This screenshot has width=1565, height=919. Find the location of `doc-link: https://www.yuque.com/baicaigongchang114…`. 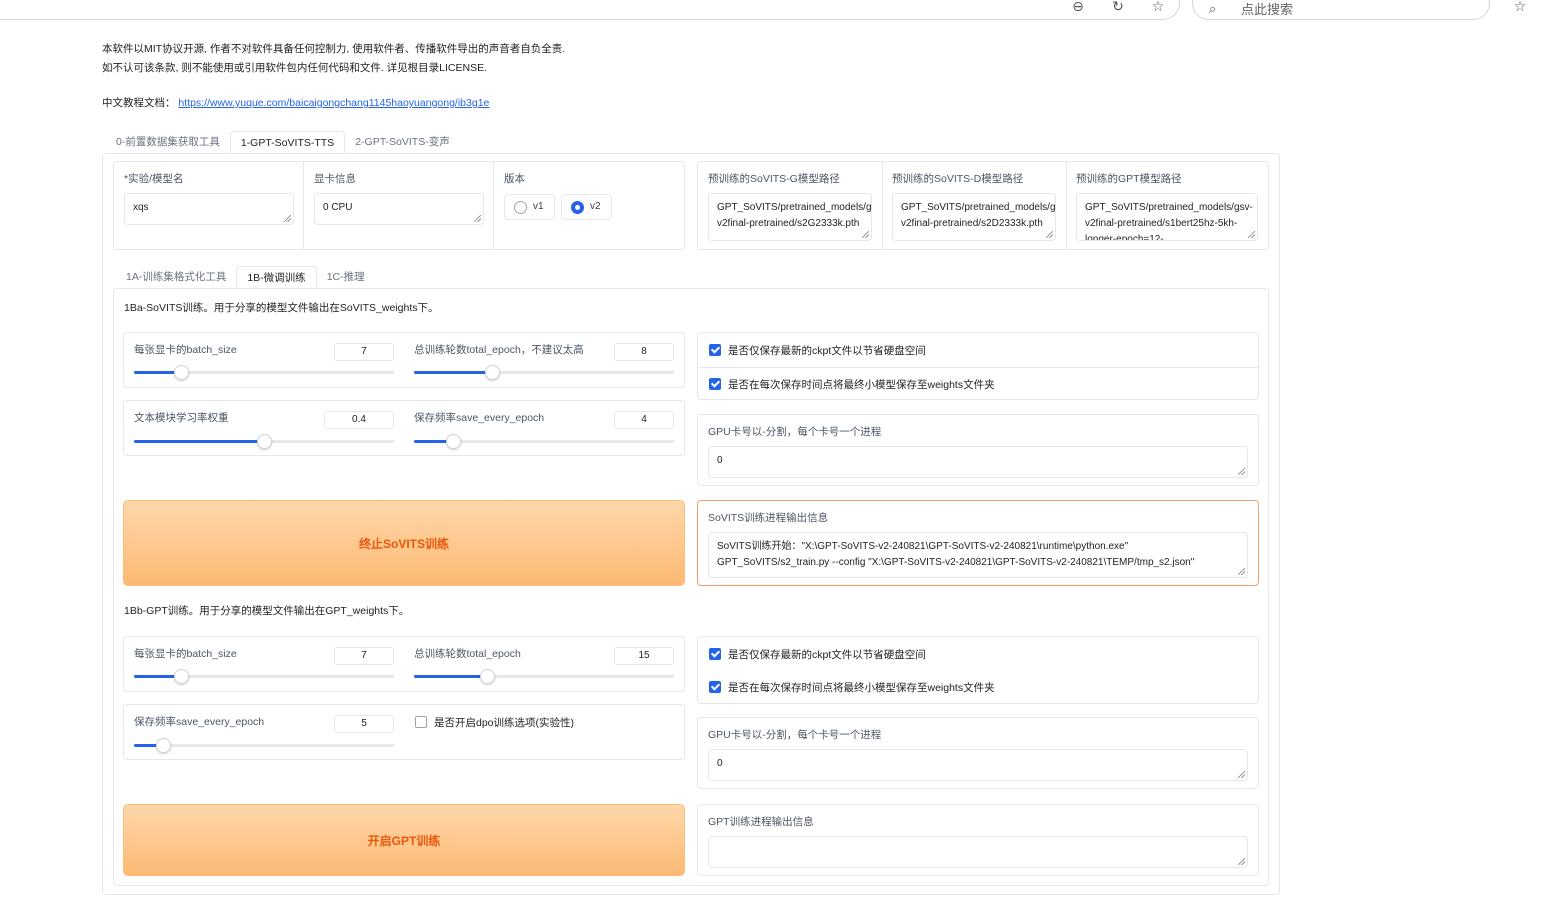

doc-link: https://www.yuque.com/baicaigongchang114… is located at coordinates (333, 103).